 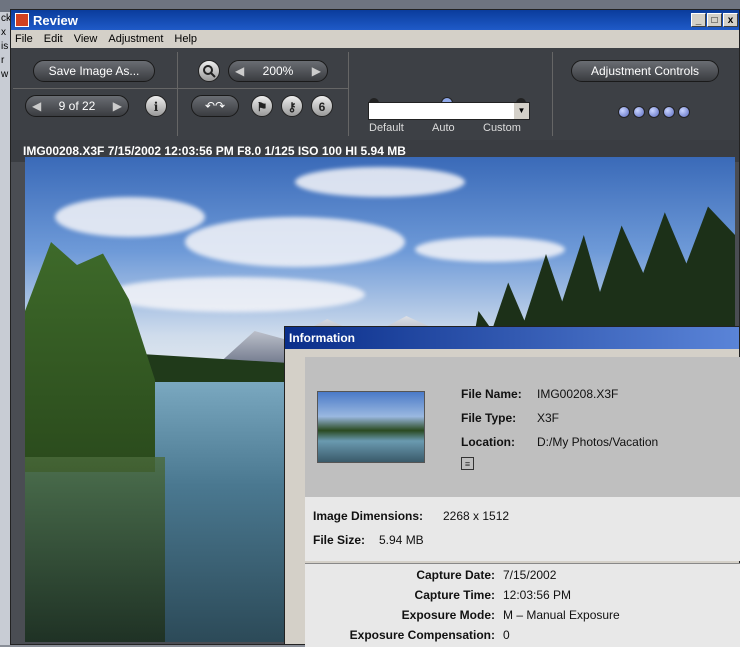 What do you see at coordinates (548, 418) in the screenshot?
I see `file-type-value: X3F` at bounding box center [548, 418].